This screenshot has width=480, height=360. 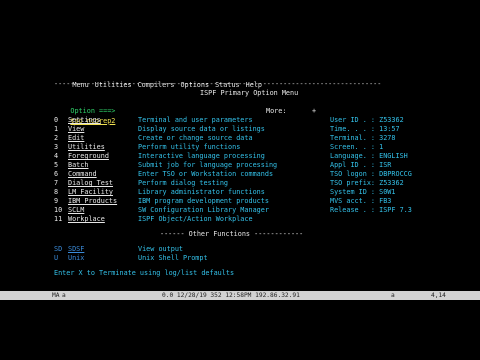 What do you see at coordinates (103, 138) in the screenshot?
I see `option-name: Edit` at bounding box center [103, 138].